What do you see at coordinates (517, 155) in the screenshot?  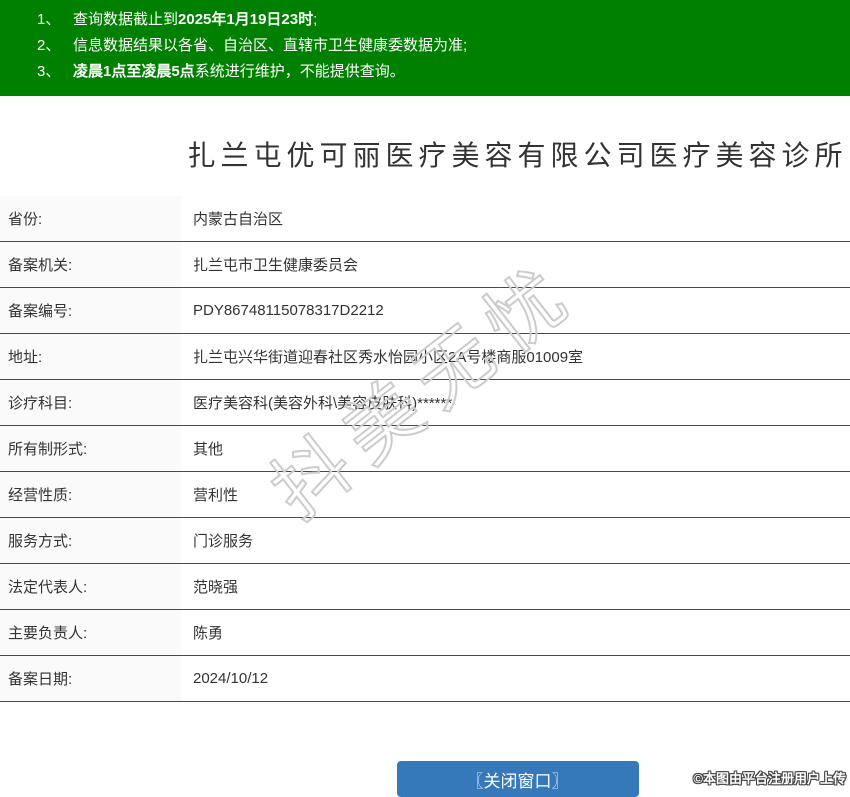 I see `page-title: 扎兰屯优可丽医疗美容有限公司医疗美容诊所` at bounding box center [517, 155].